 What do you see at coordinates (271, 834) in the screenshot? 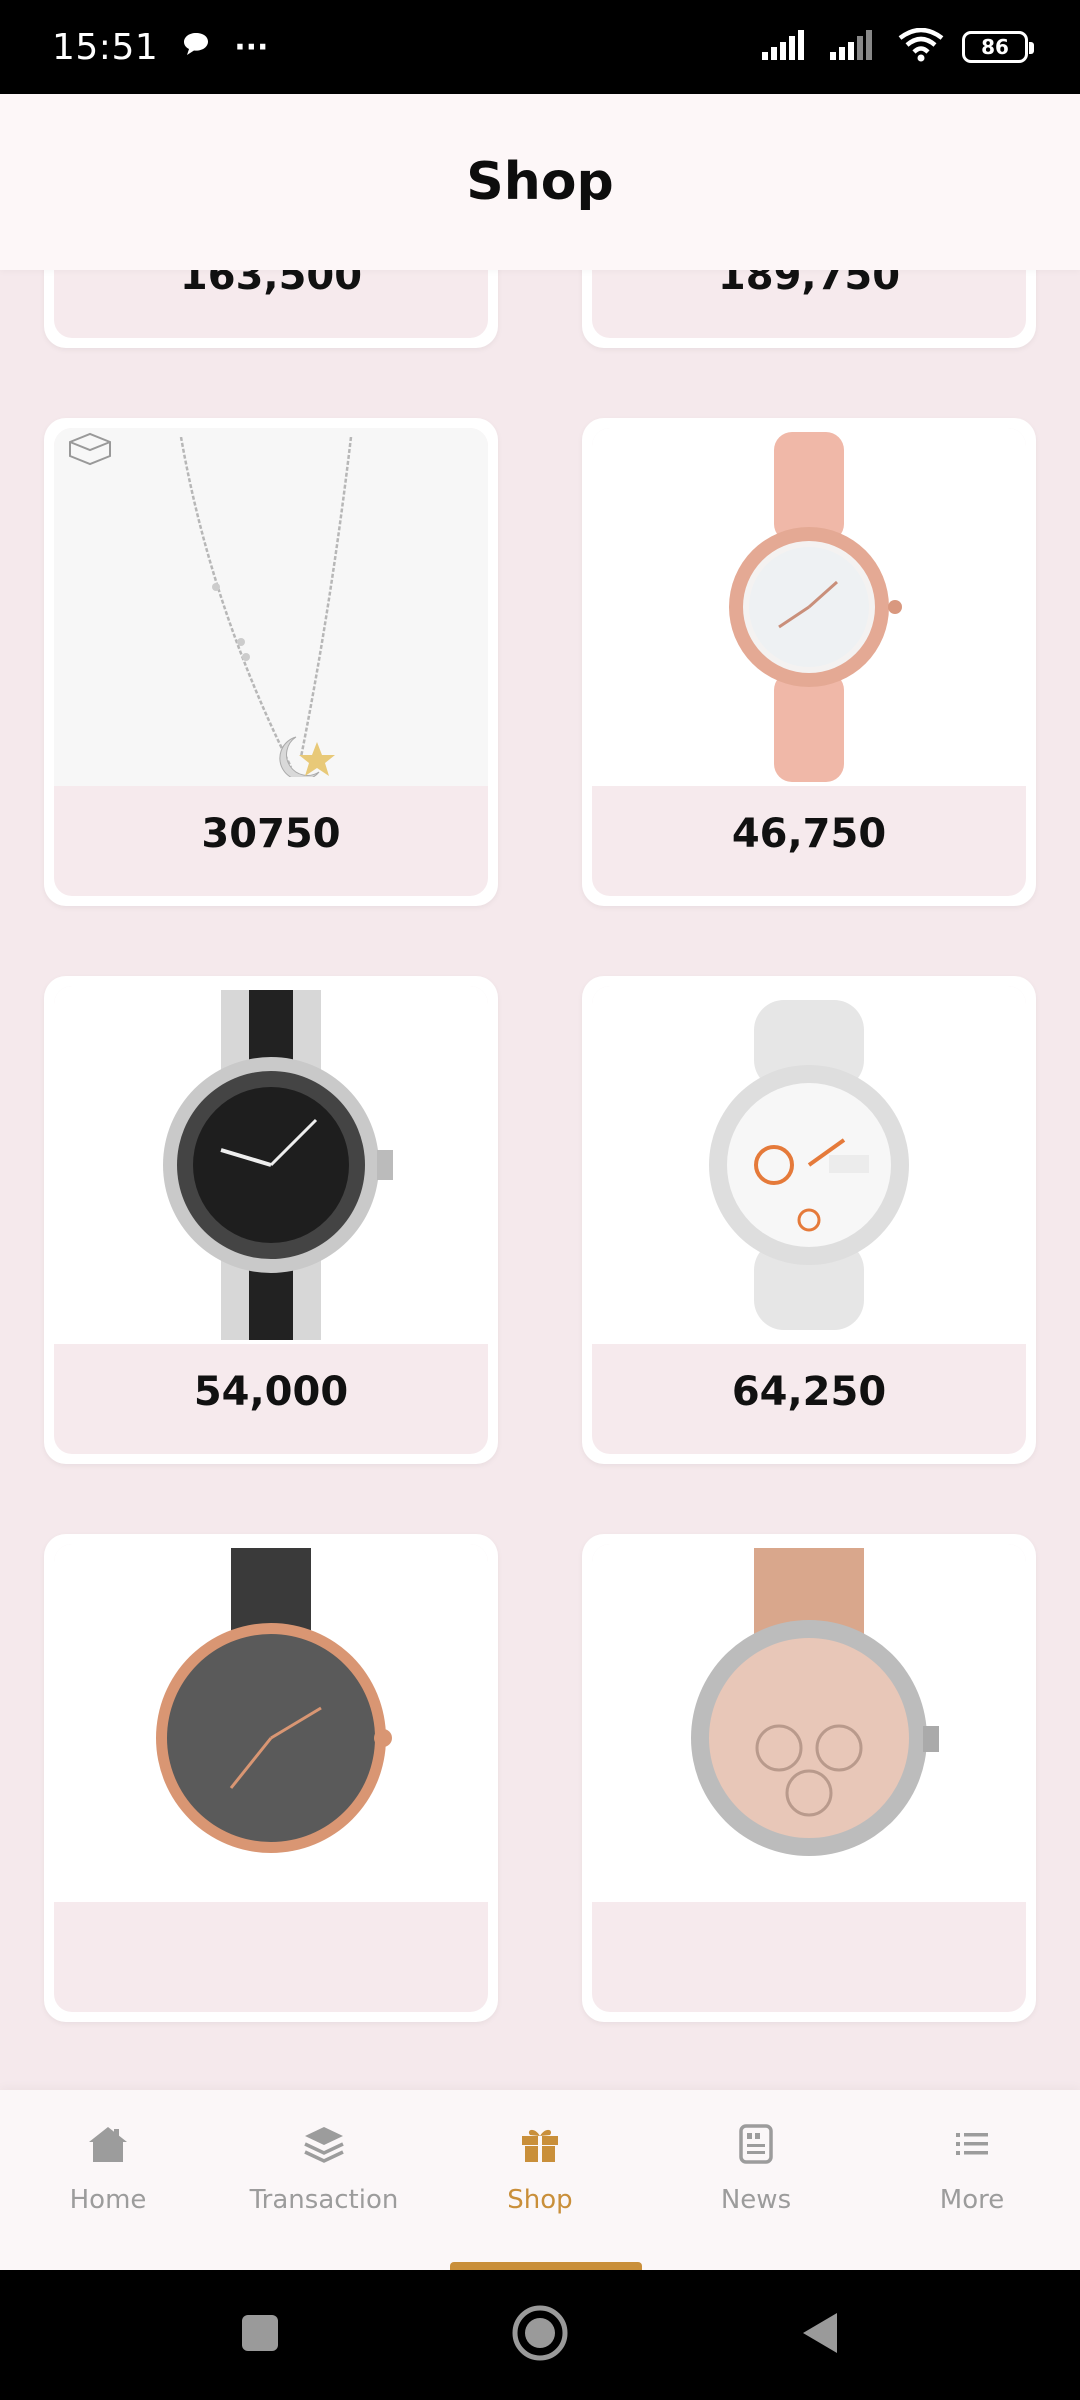
I see `product-price: 30750` at bounding box center [271, 834].